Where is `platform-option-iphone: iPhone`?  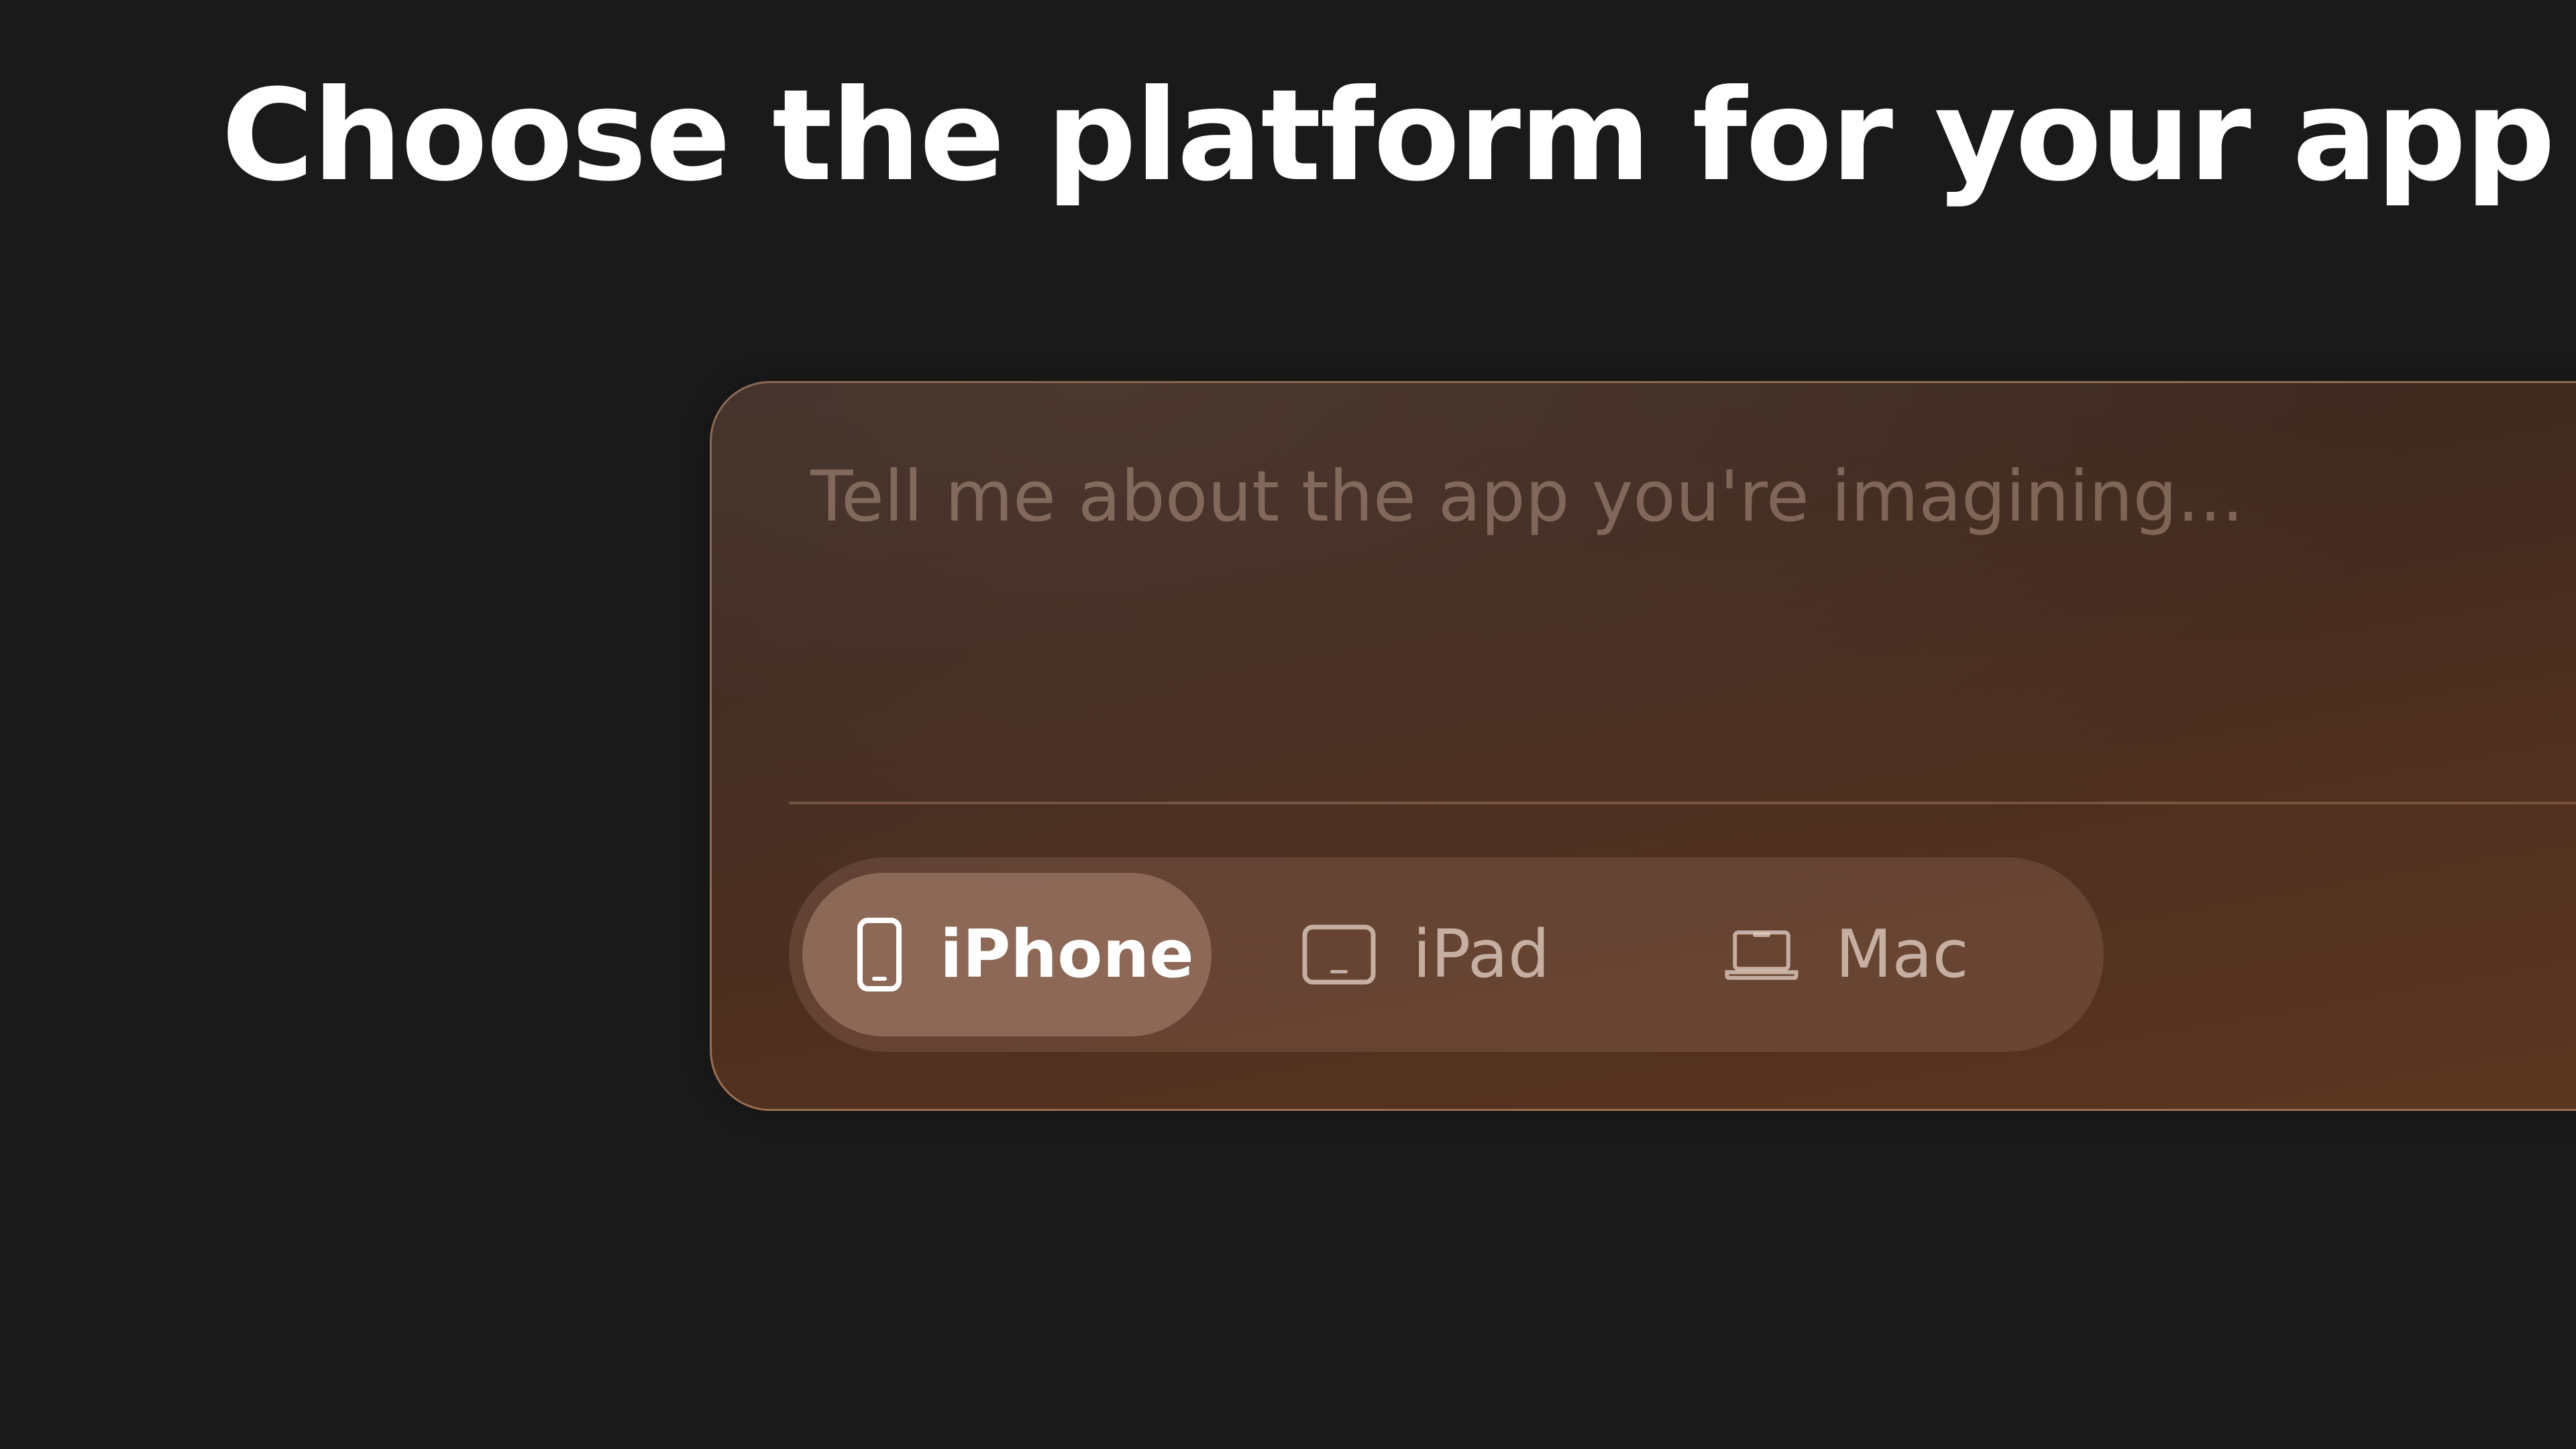
platform-option-iphone: iPhone is located at coordinates (1007, 954).